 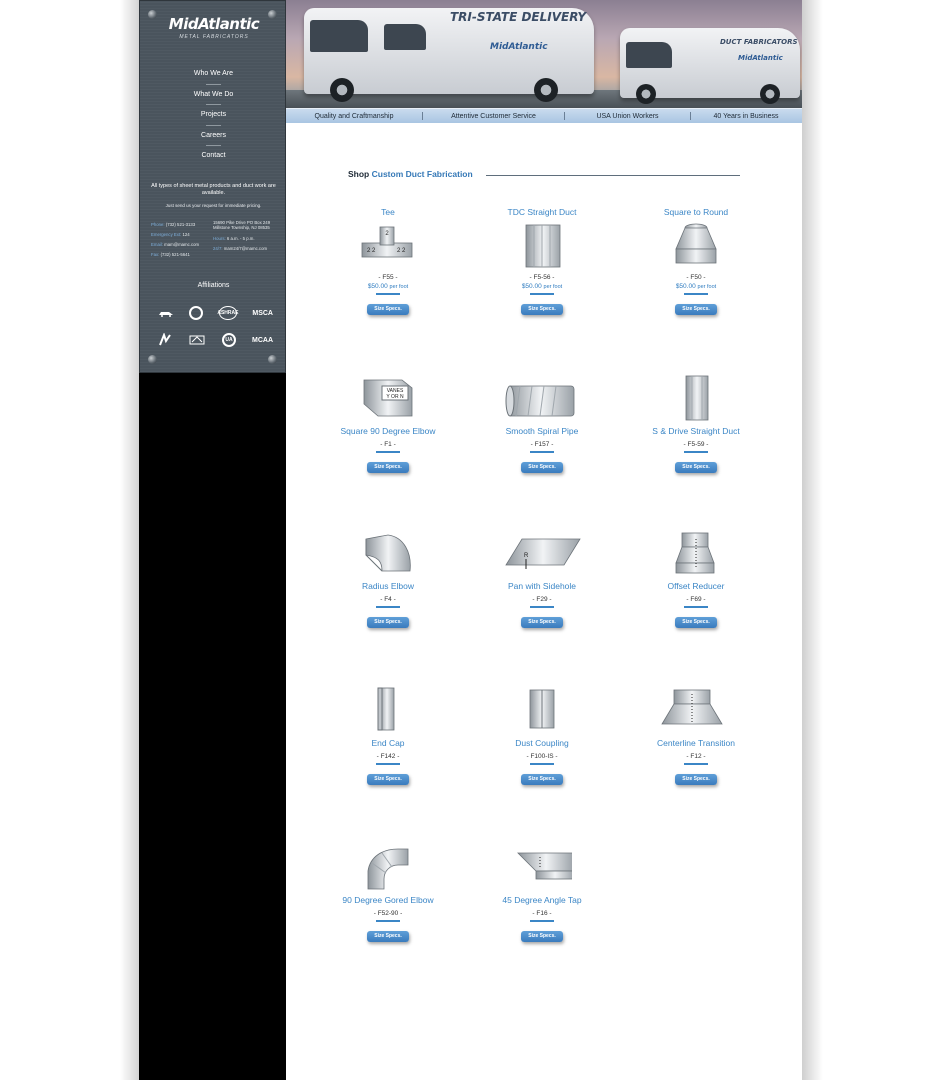 I want to click on affiliation-ua-logo: UA, so click(x=229, y=340).